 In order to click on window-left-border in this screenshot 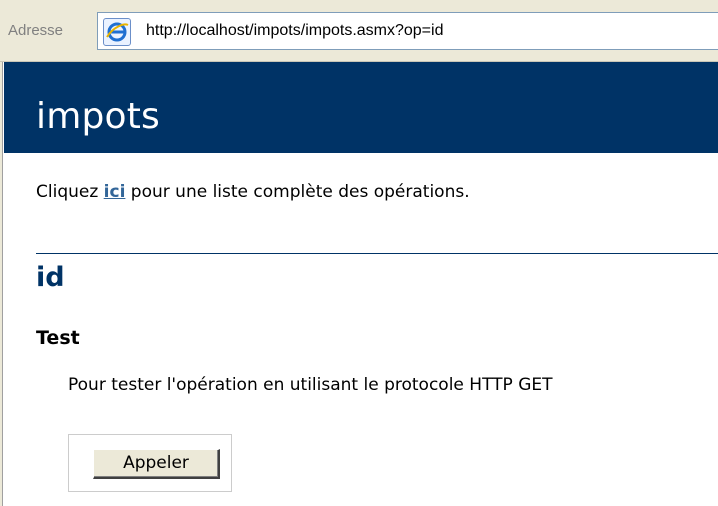, I will do `click(1, 284)`.